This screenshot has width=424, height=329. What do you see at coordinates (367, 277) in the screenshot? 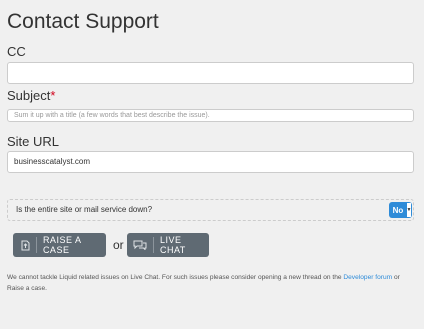
I see `developer-forum-link: Developer forum` at bounding box center [367, 277].